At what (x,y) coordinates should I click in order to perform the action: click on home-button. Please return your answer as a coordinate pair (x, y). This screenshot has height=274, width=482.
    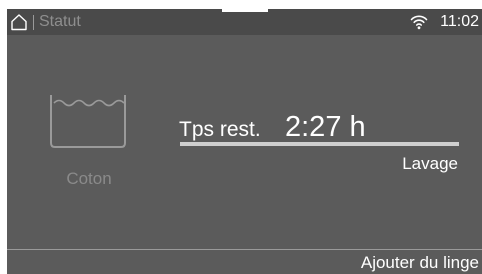
    Looking at the image, I should click on (19, 22).